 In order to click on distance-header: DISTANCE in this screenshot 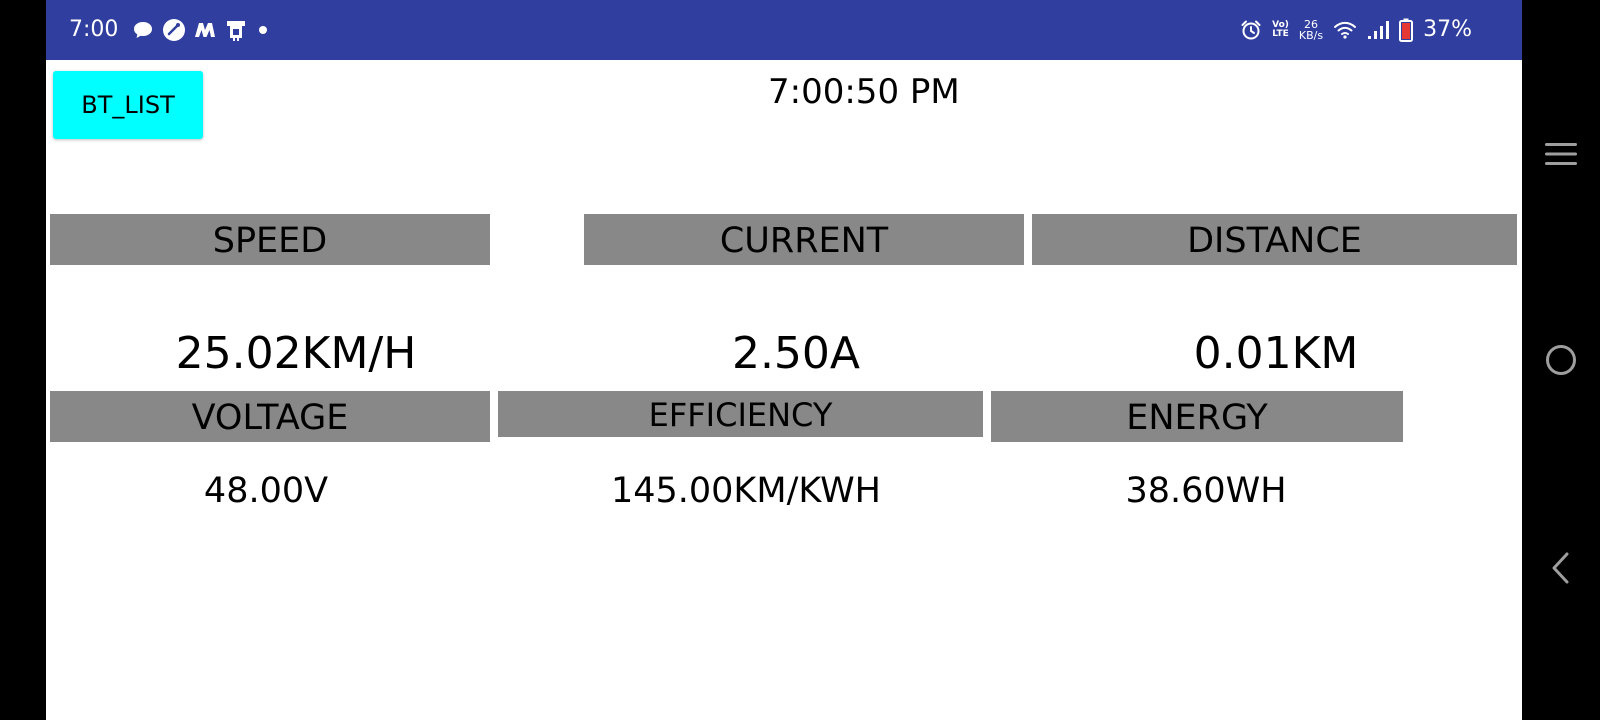, I will do `click(1274, 239)`.